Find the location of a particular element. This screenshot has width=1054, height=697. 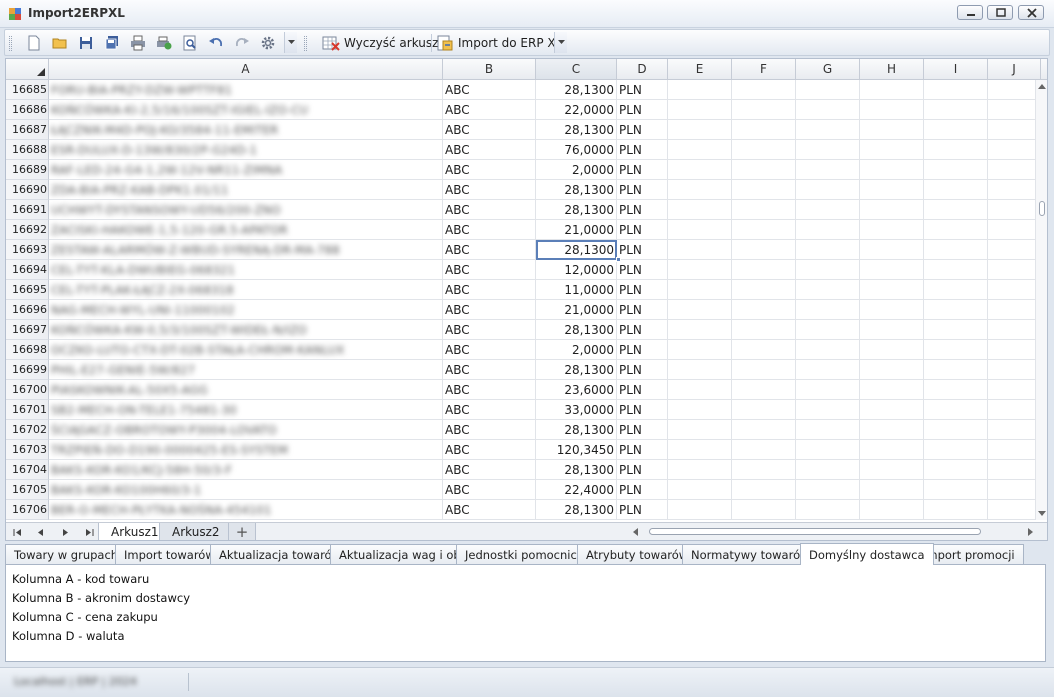

next-sheet-button is located at coordinates (65, 532).